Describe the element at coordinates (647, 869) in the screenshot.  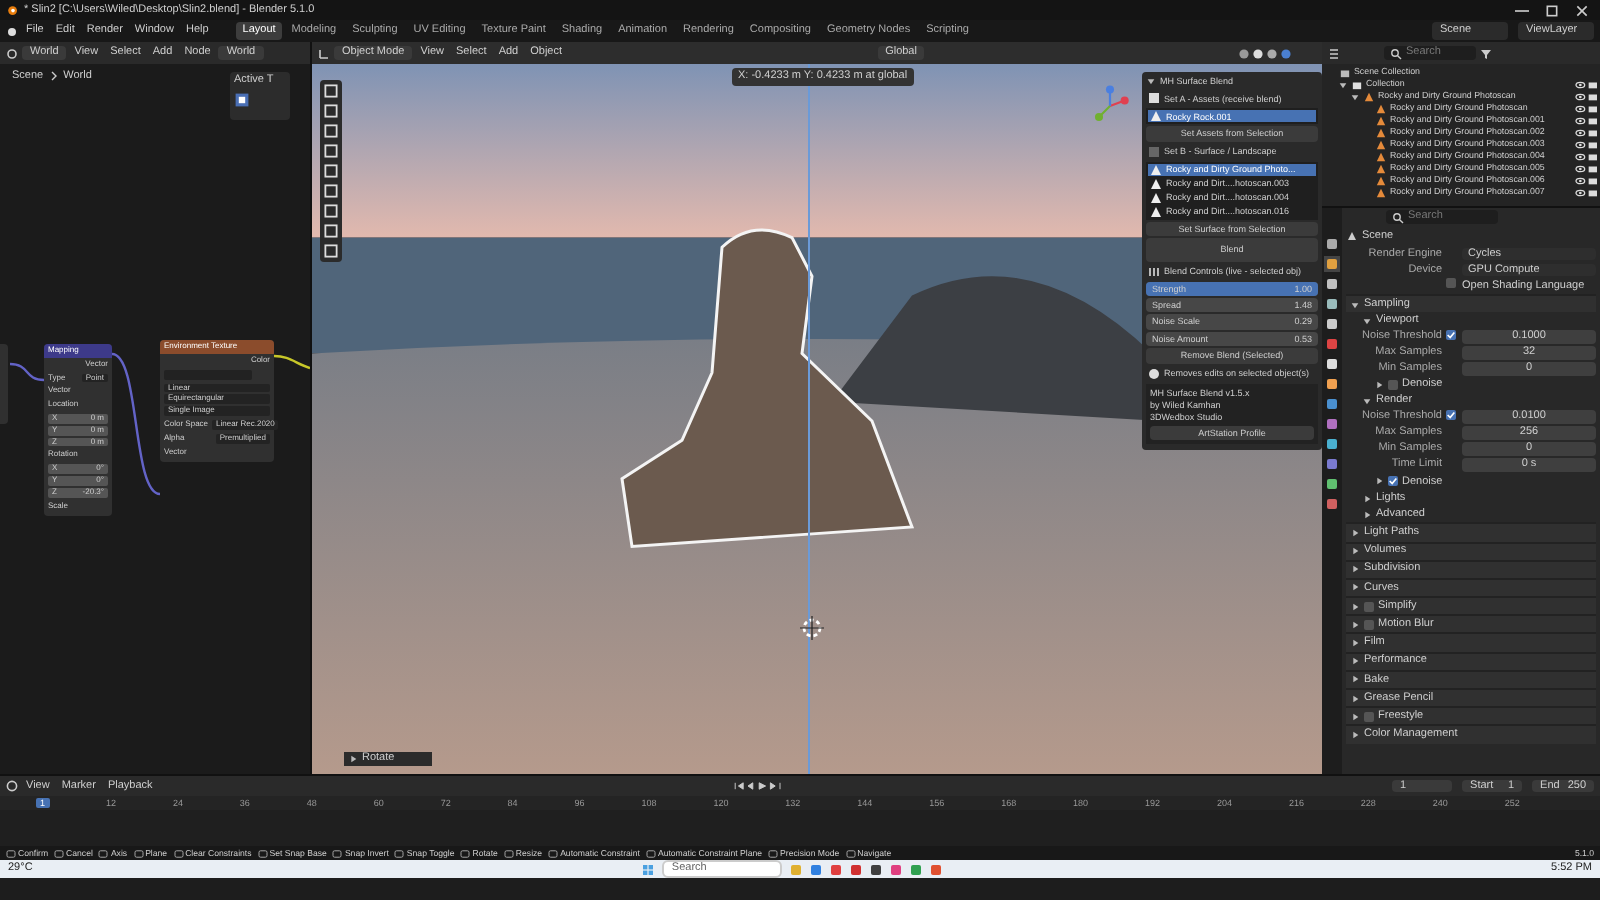
I see `windows-start-icon` at that location.